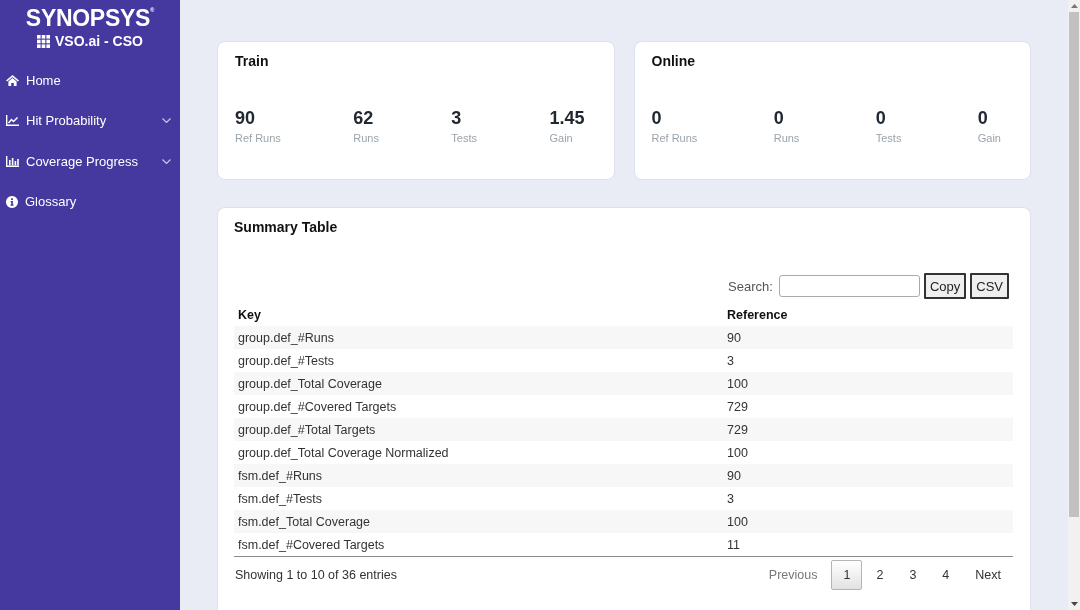  Describe the element at coordinates (12, 161) in the screenshot. I see `bar-chart-icon` at that location.